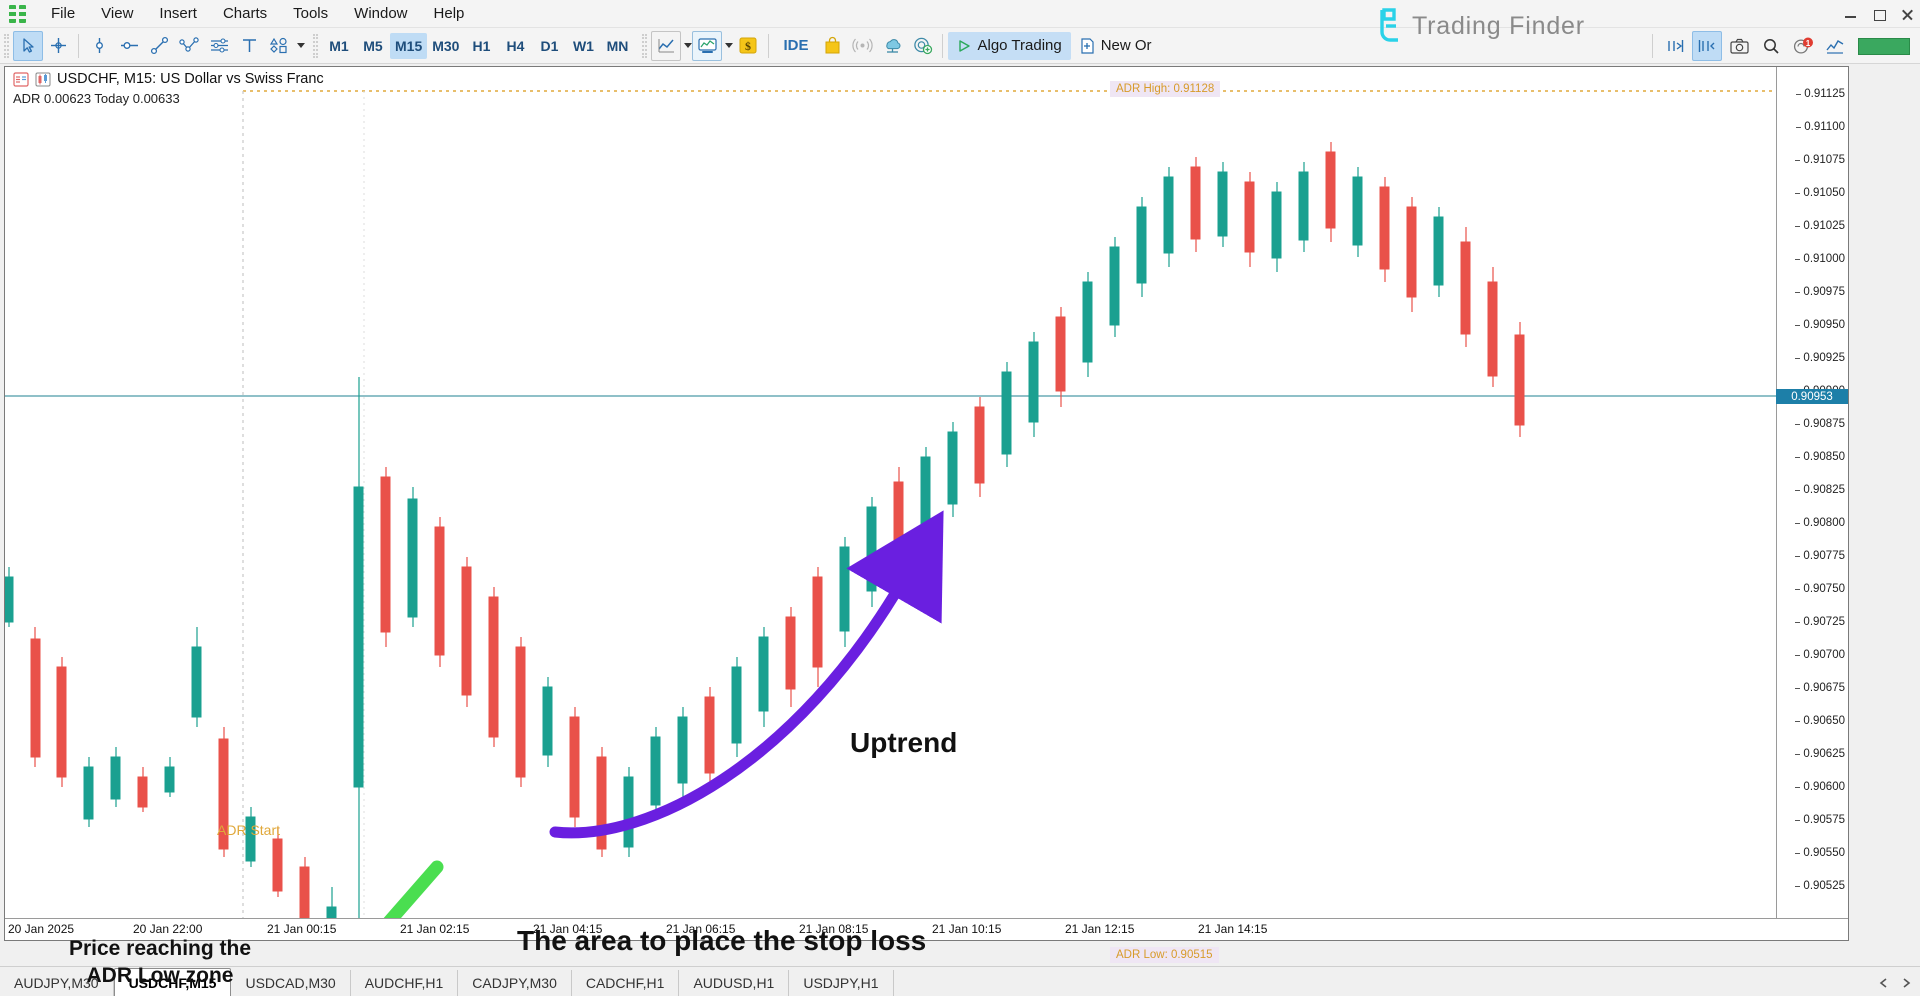 The image size is (1920, 996). Describe the element at coordinates (707, 45) in the screenshot. I see `indicators-icon` at that location.